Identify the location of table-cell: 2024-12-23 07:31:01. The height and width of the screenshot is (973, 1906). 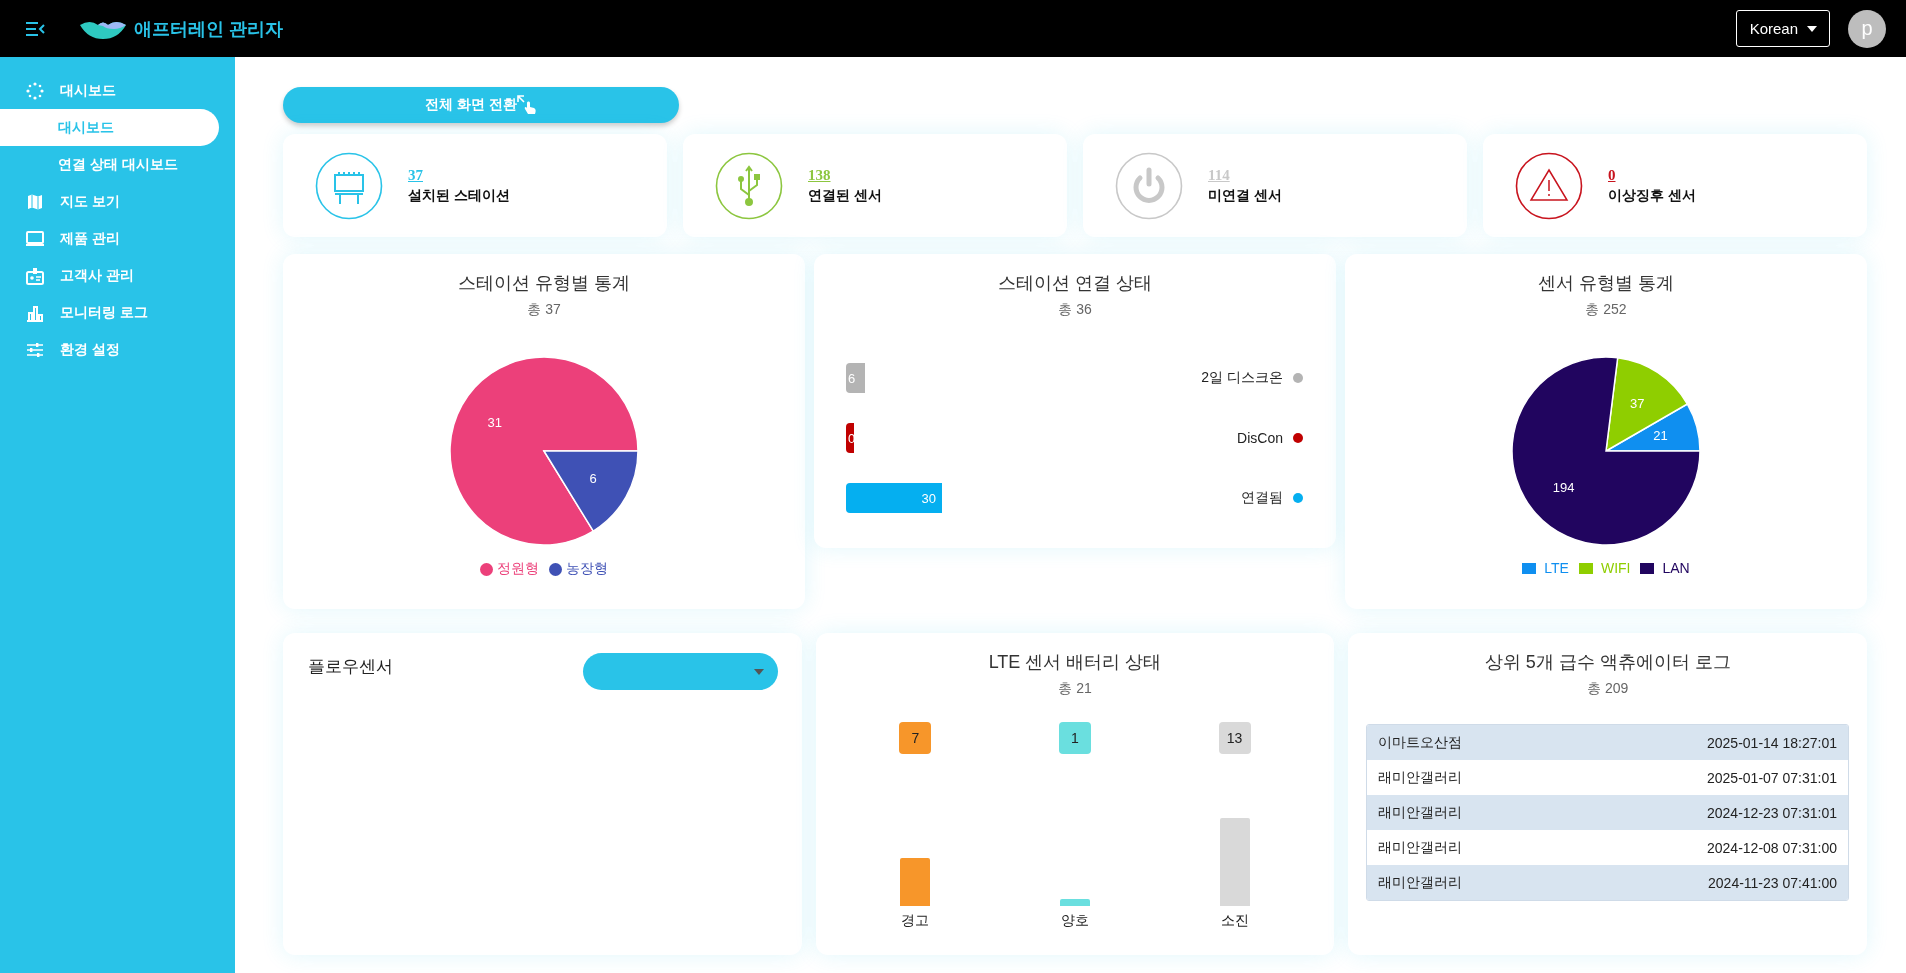
(1772, 812).